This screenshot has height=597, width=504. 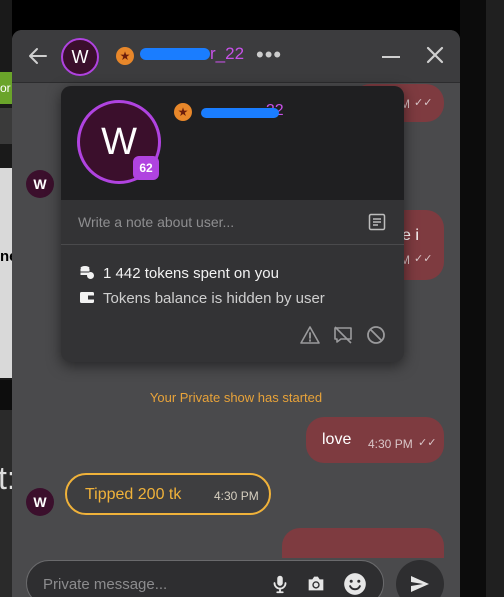 What do you see at coordinates (191, 273) in the screenshot?
I see `tokens-spent-text: 1 442 tokens spent on you` at bounding box center [191, 273].